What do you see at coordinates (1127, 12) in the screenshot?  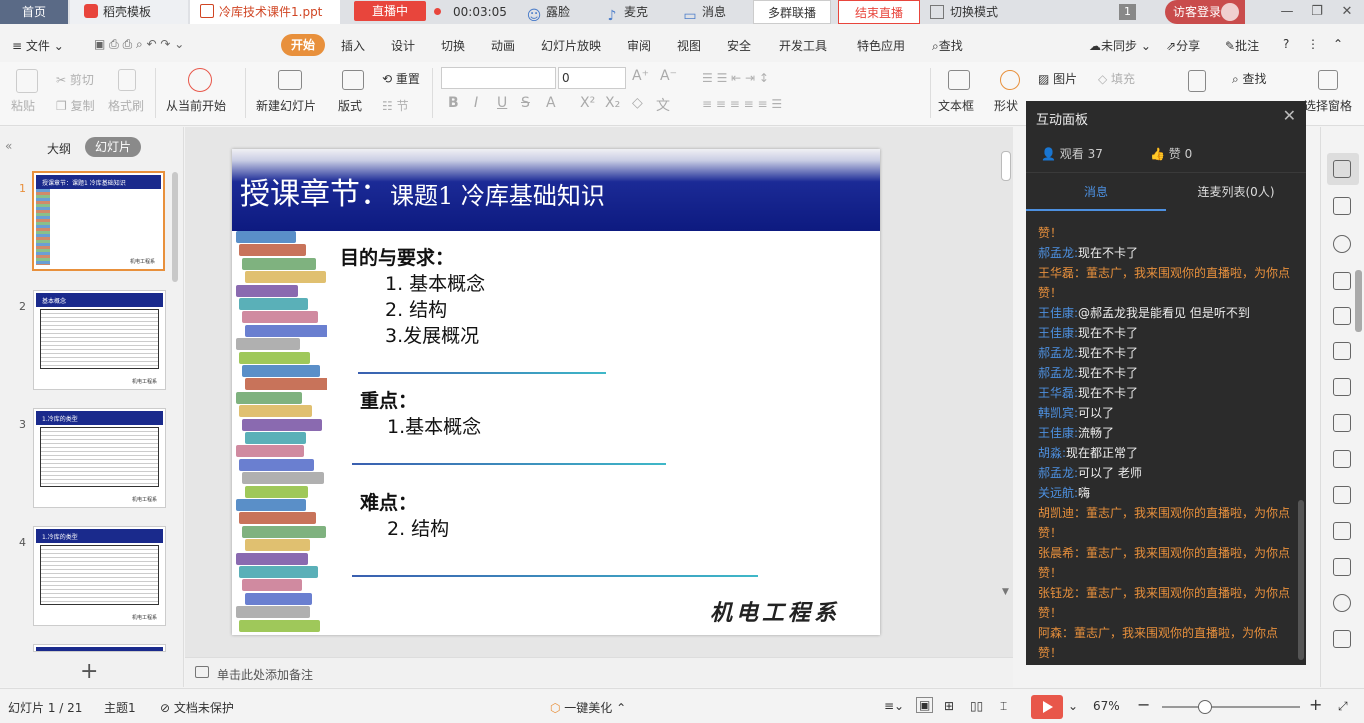 I see `window-count-badge: 1` at bounding box center [1127, 12].